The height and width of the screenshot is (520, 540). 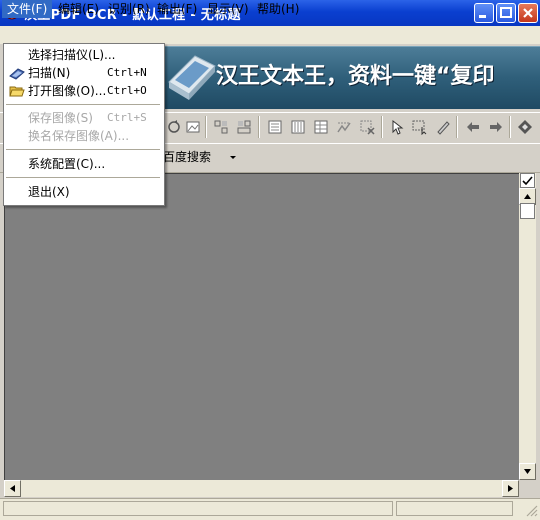 I want to click on minimize-button, so click(x=484, y=13).